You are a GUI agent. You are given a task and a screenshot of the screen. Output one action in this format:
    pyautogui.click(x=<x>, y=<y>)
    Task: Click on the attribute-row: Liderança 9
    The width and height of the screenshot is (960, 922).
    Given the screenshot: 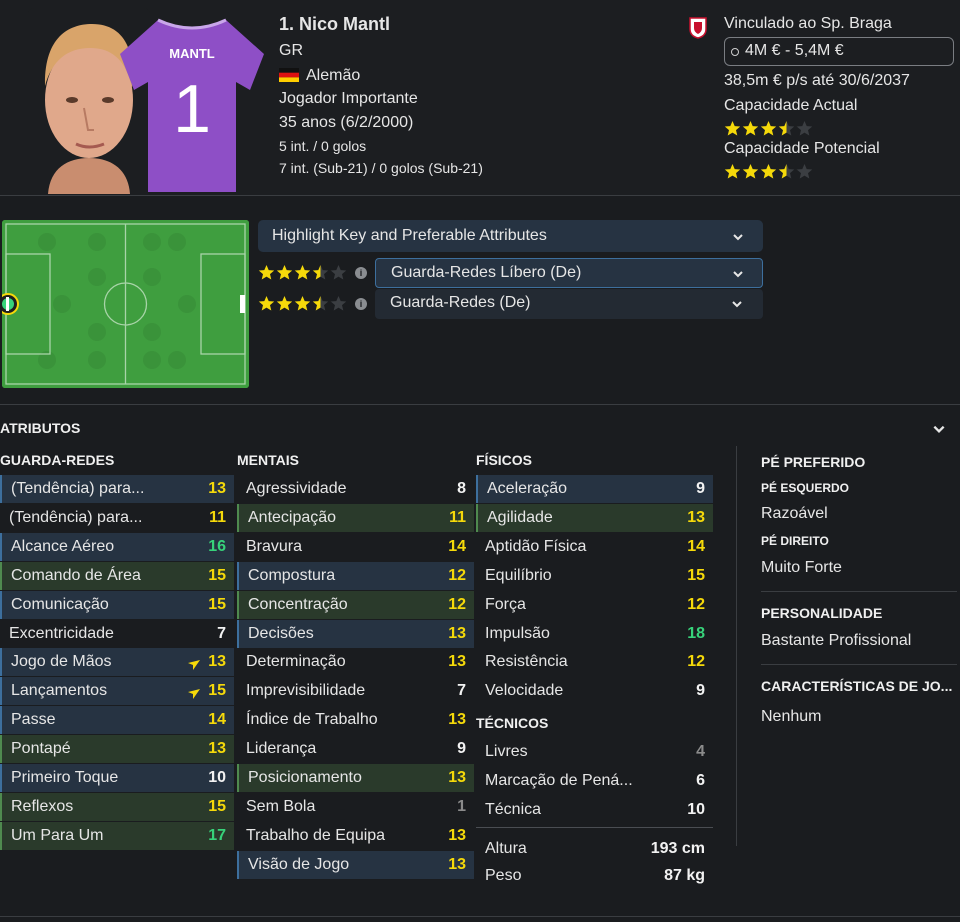 What is the action you would take?
    pyautogui.click(x=355, y=749)
    